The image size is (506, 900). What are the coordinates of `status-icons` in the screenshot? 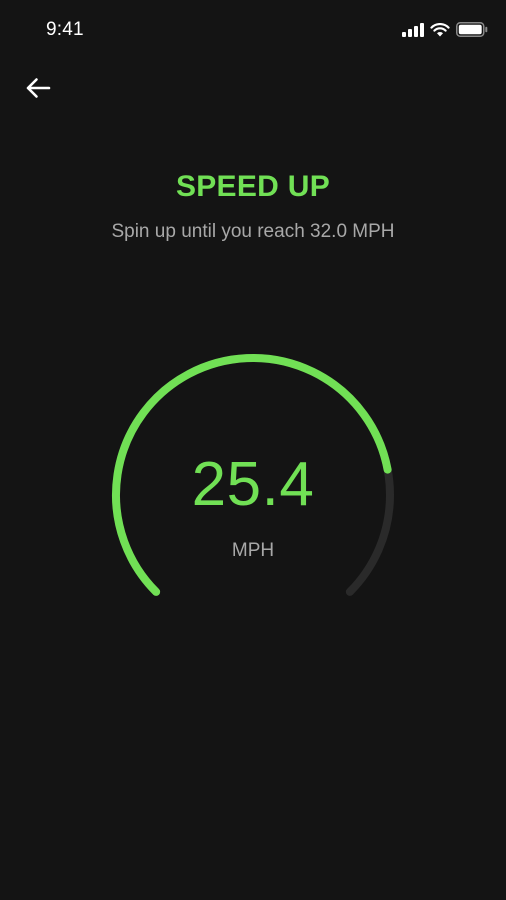 It's located at (445, 32).